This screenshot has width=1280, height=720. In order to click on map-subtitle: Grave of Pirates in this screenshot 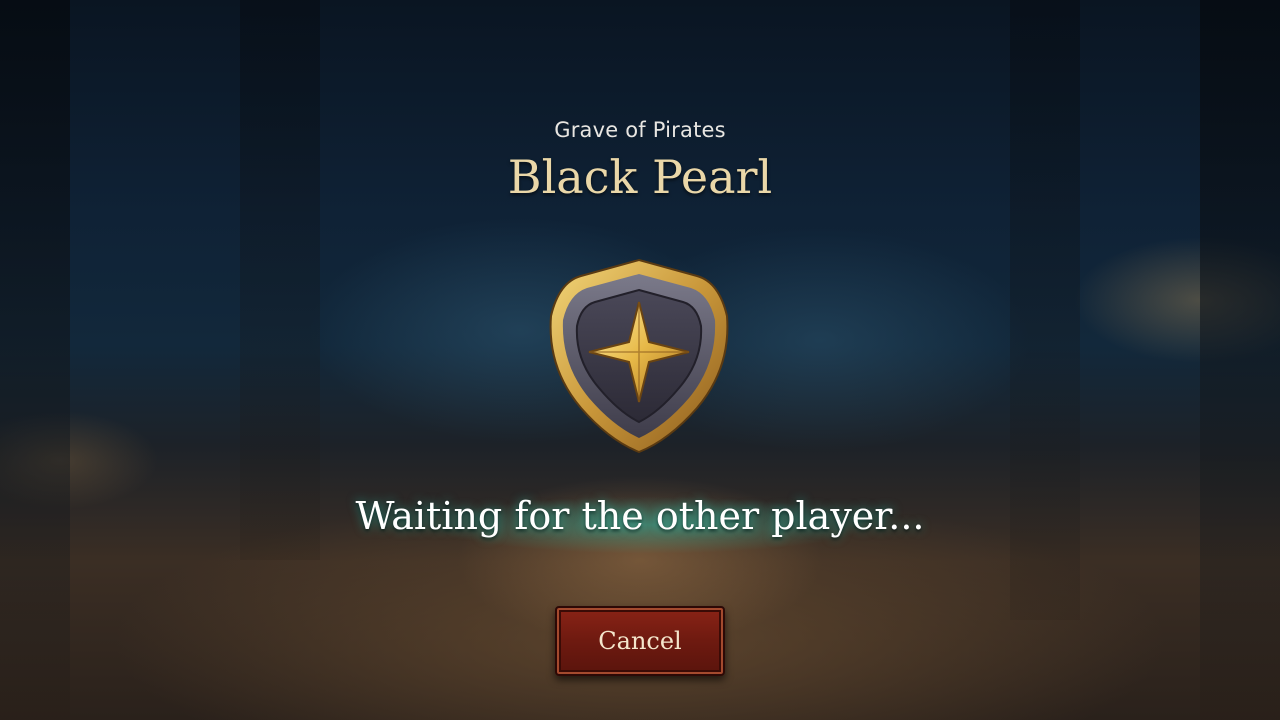, I will do `click(640, 130)`.